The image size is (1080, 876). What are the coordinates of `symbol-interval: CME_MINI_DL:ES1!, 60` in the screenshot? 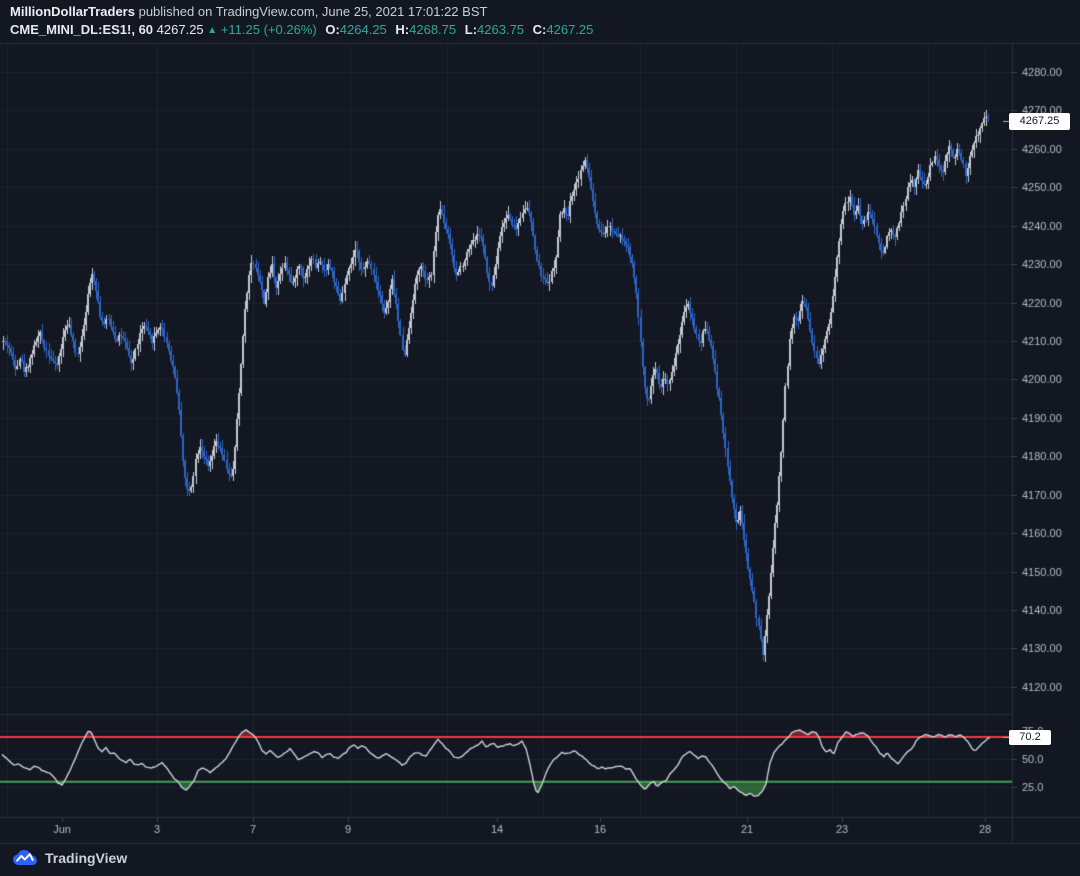 It's located at (82, 29).